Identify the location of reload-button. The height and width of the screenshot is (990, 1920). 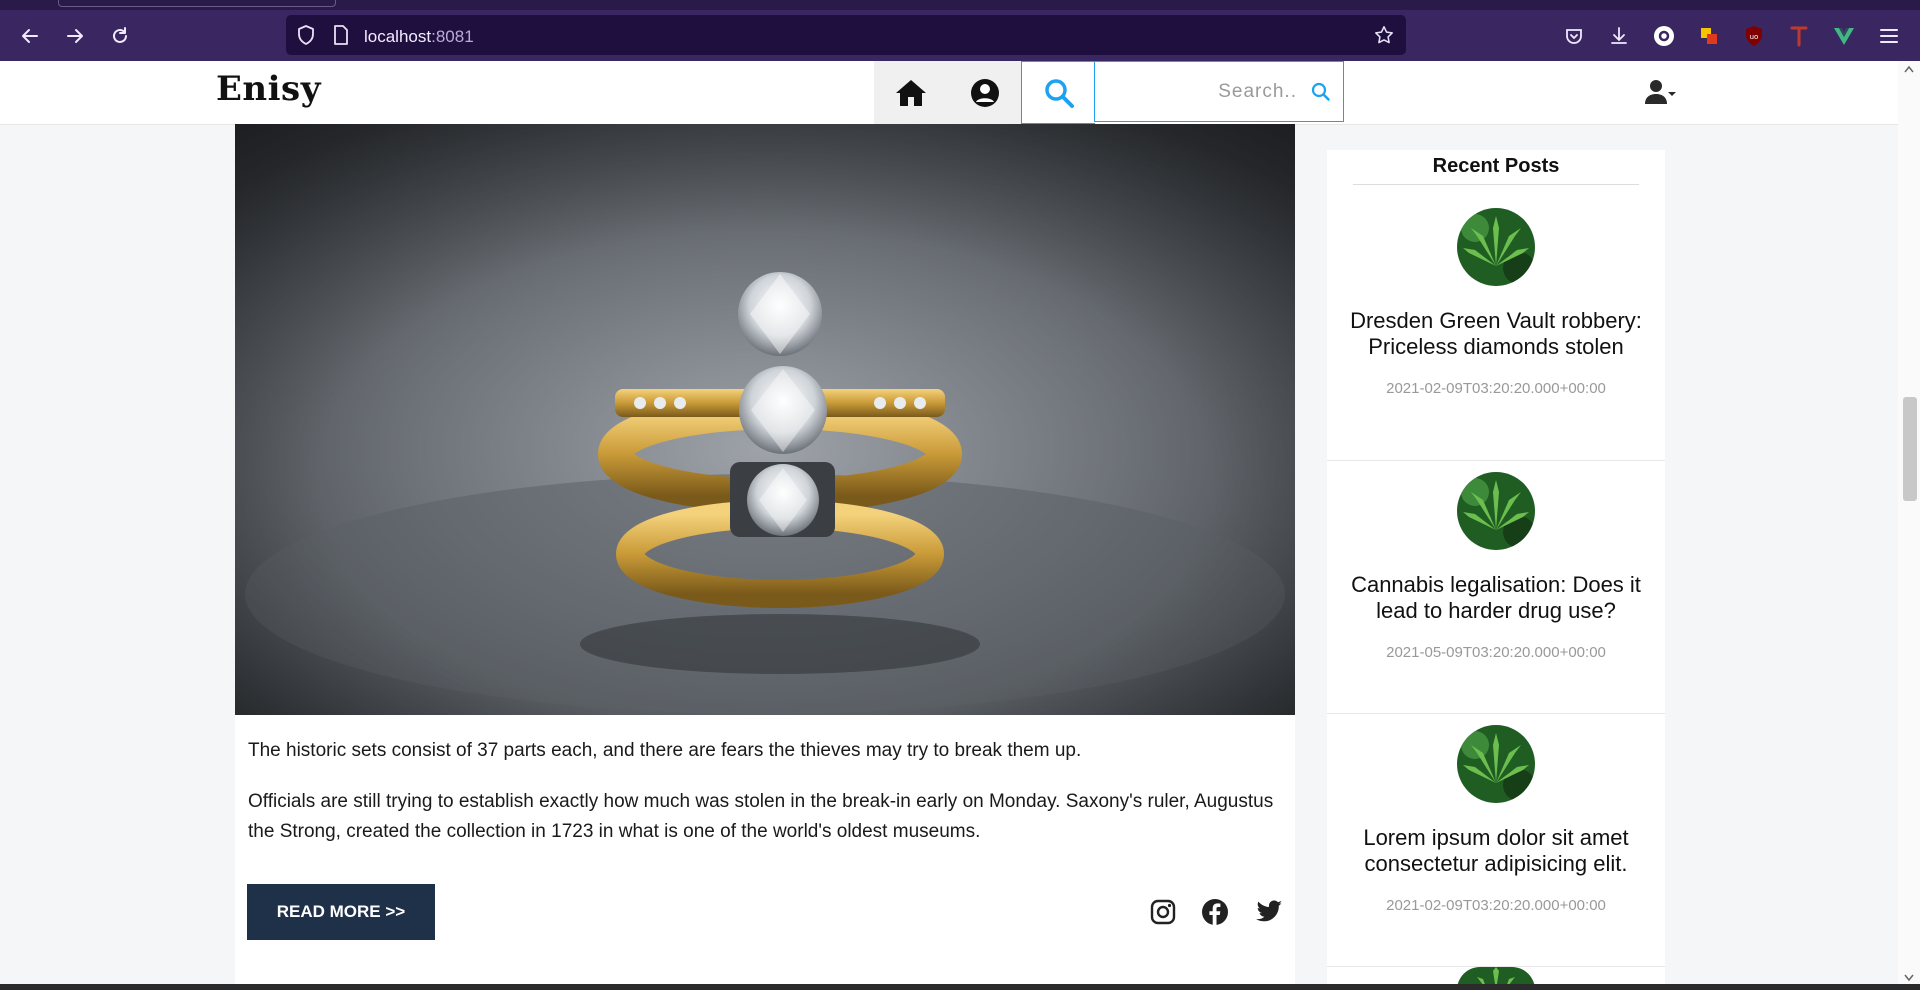
(120, 36).